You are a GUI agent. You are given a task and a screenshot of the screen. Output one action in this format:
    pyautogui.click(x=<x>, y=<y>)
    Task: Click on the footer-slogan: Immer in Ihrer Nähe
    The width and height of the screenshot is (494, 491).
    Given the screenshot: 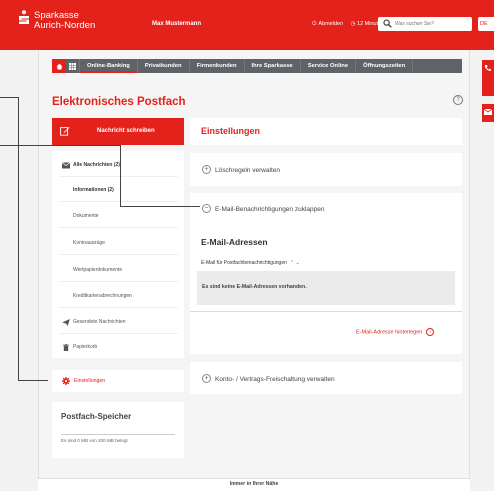 What is the action you would take?
    pyautogui.click(x=254, y=484)
    